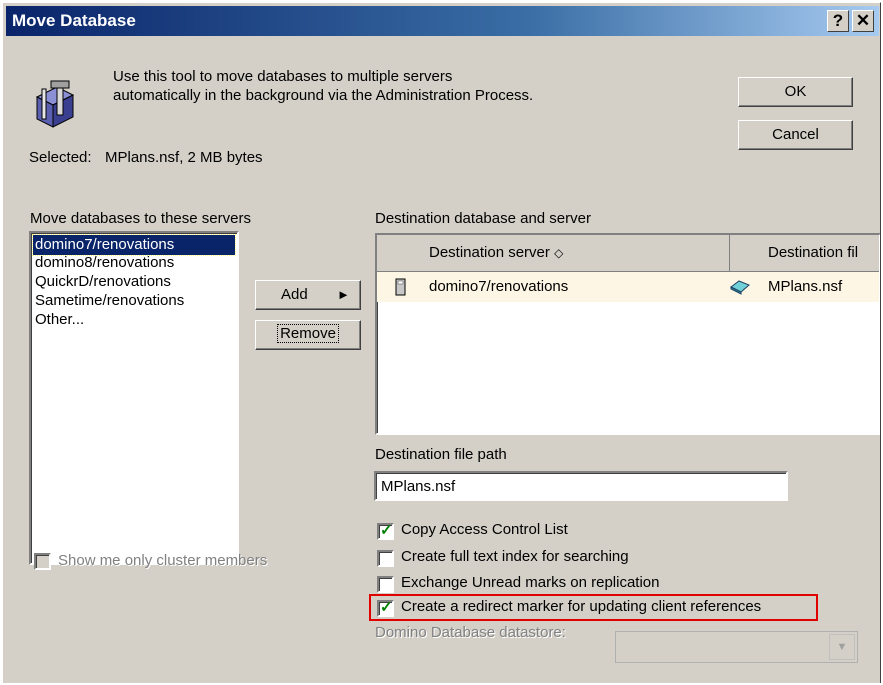  I want to click on chevron-down-icon: ▼, so click(842, 647).